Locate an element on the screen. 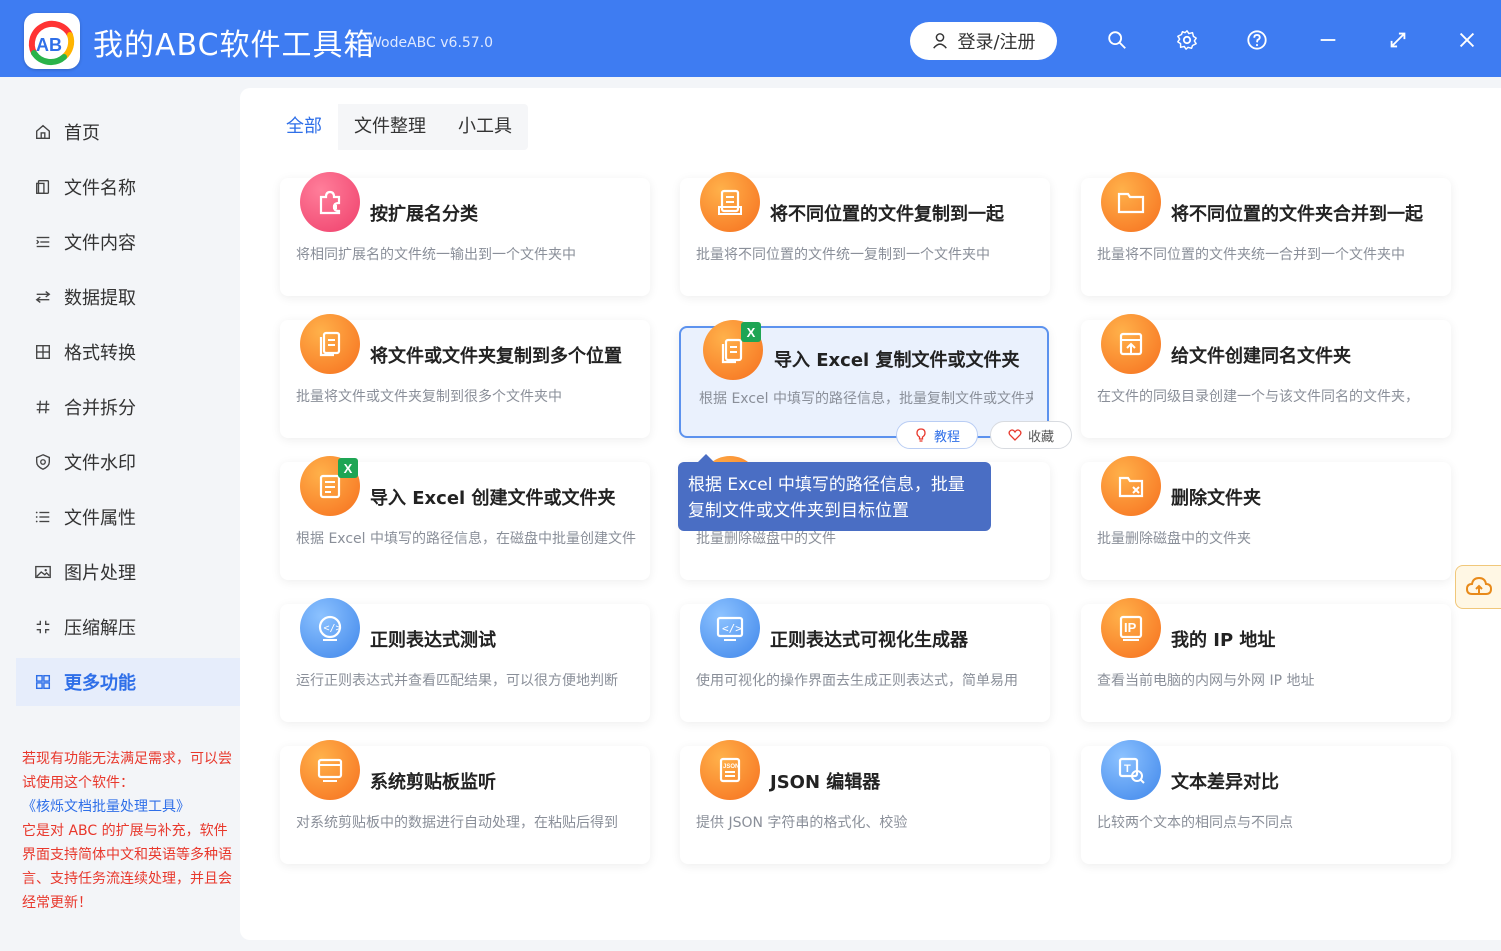 The image size is (1501, 951). sidebar-item-format-convert: 格式转换 is located at coordinates (128, 352).